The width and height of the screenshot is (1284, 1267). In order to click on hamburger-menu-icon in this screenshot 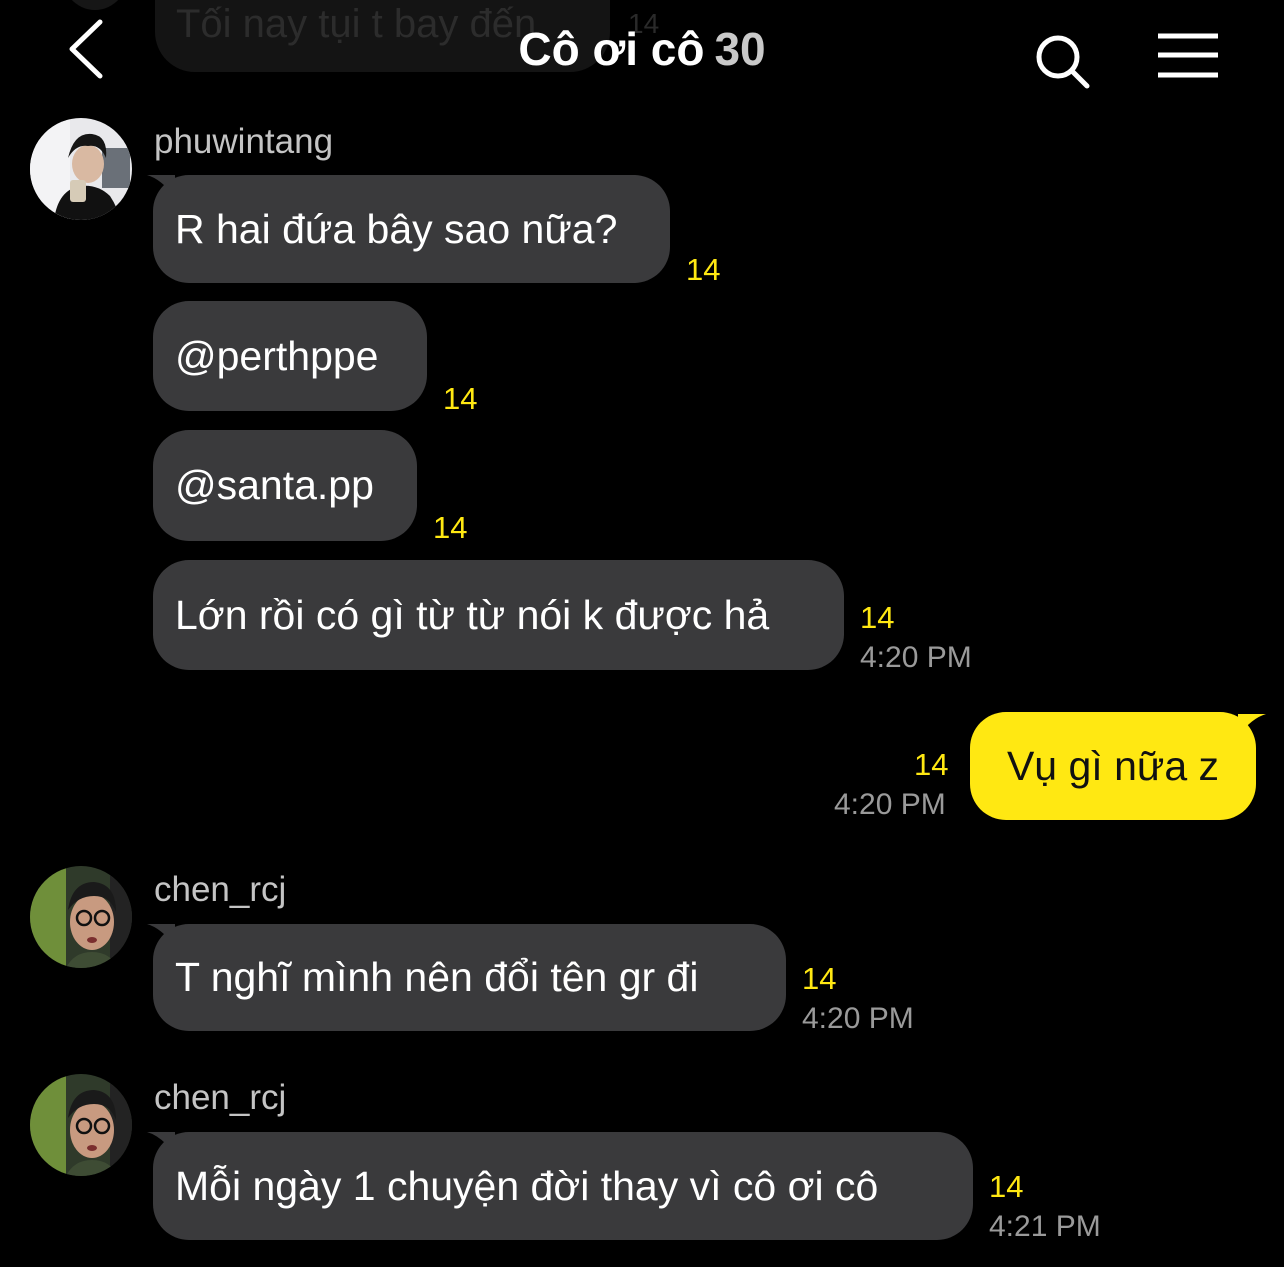, I will do `click(1188, 55)`.